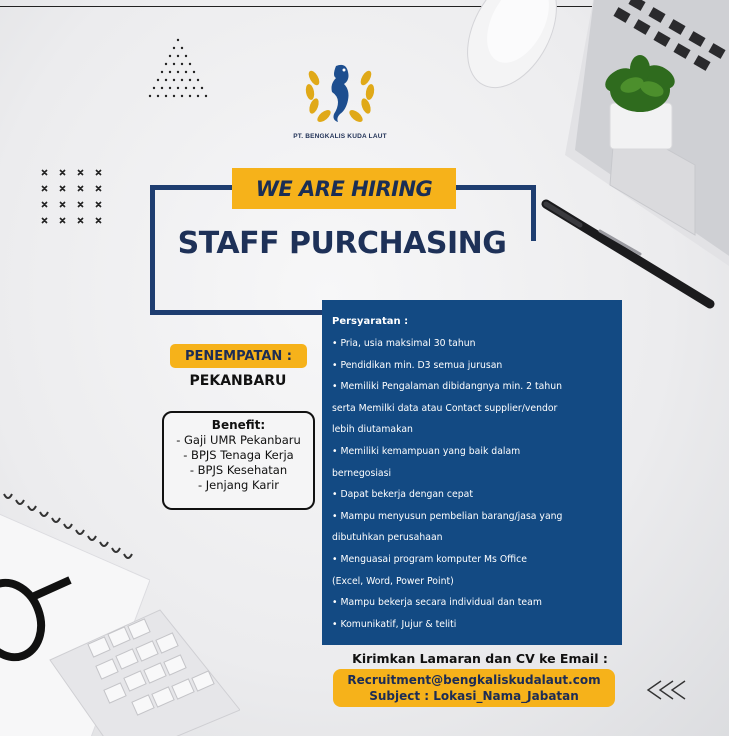  Describe the element at coordinates (144, 672) in the screenshot. I see `keyboard-image` at that location.